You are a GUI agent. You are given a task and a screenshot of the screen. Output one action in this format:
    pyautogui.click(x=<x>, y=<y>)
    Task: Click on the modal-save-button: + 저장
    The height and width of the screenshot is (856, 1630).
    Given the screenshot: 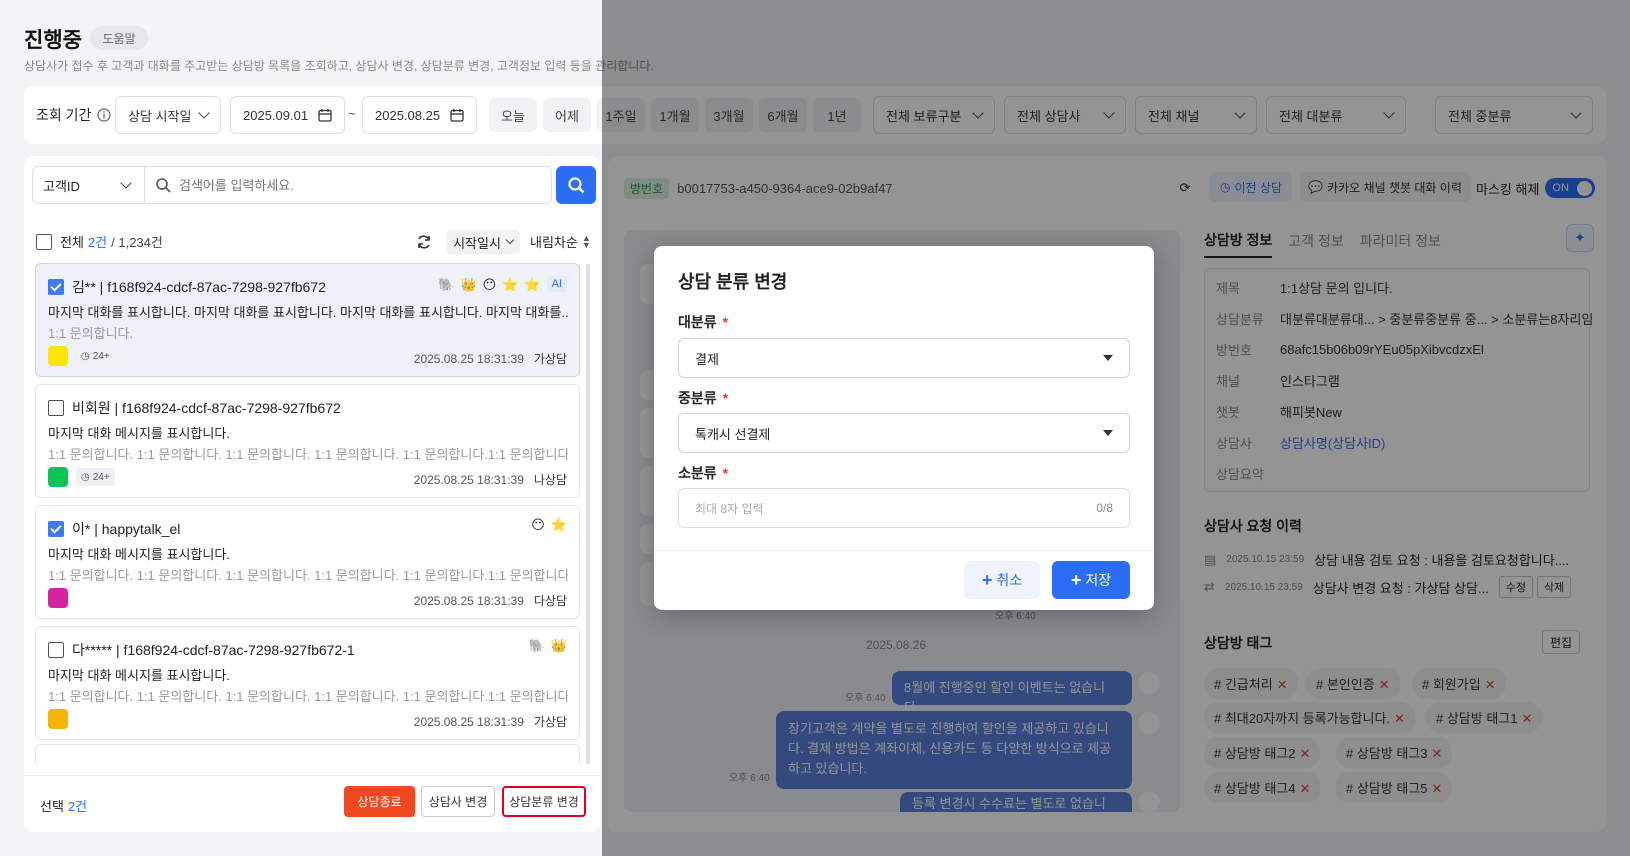 What is the action you would take?
    pyautogui.click(x=1091, y=580)
    